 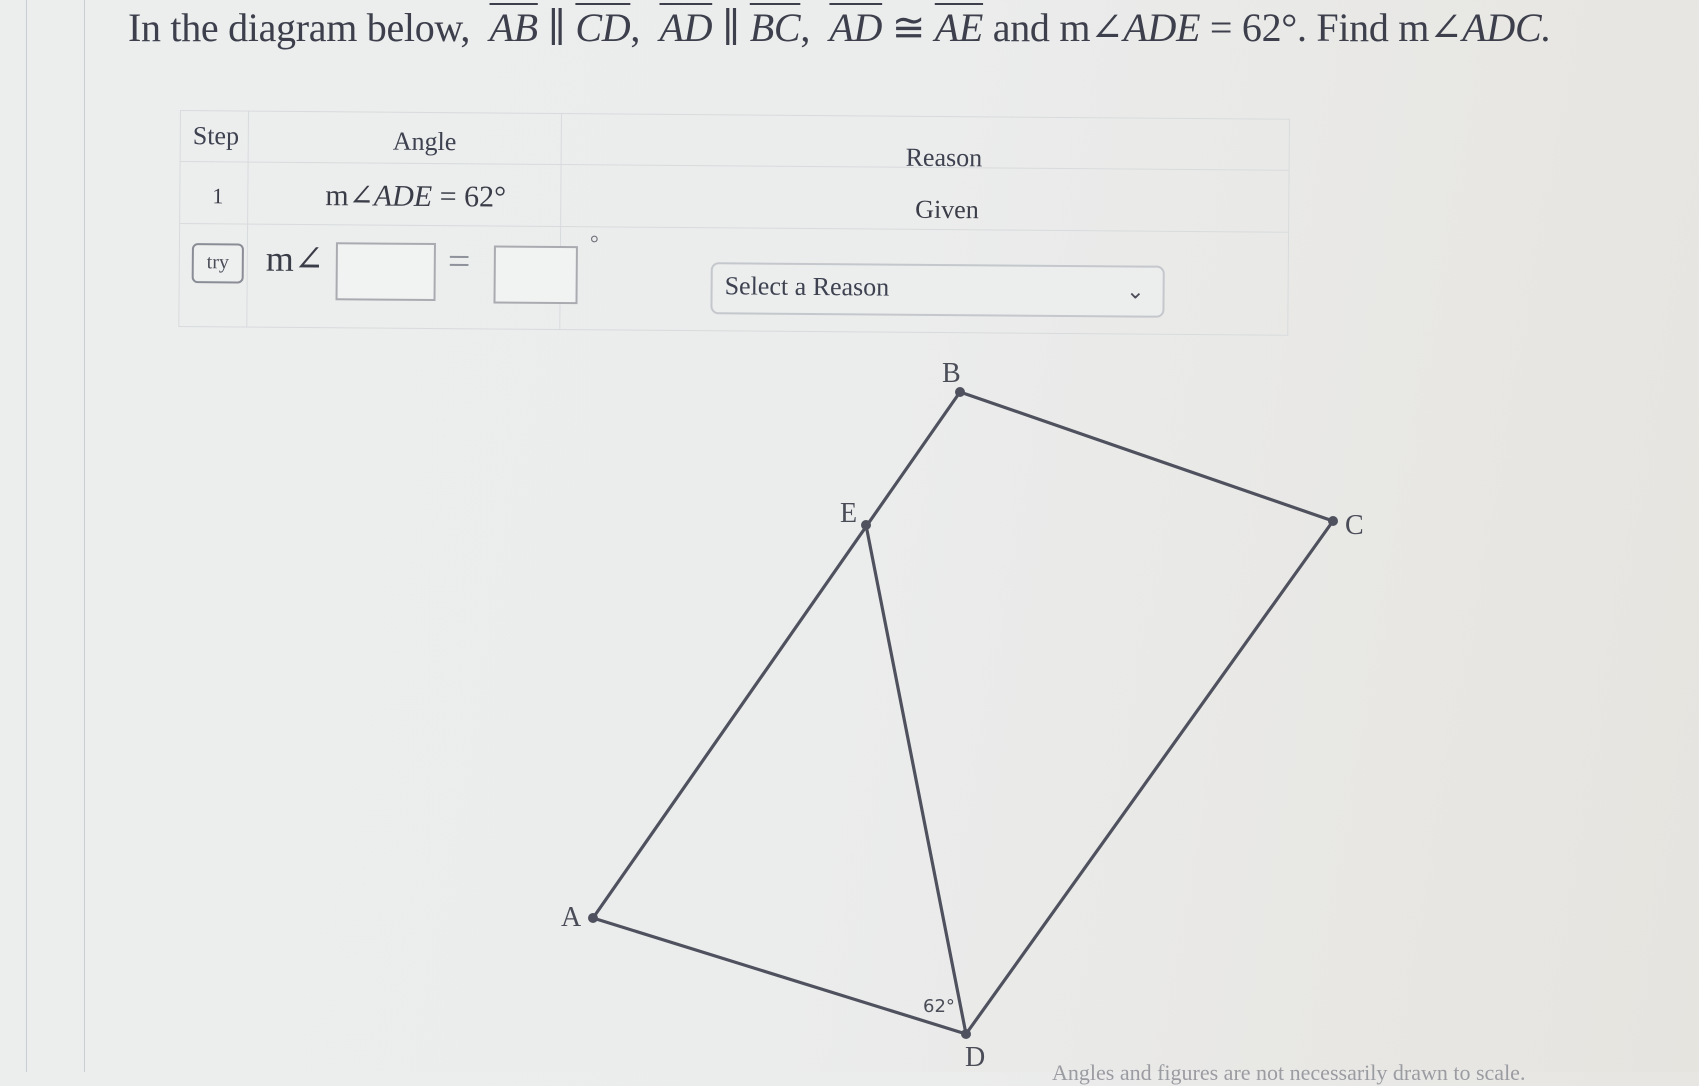 What do you see at coordinates (571, 917) in the screenshot?
I see `label-a: A` at bounding box center [571, 917].